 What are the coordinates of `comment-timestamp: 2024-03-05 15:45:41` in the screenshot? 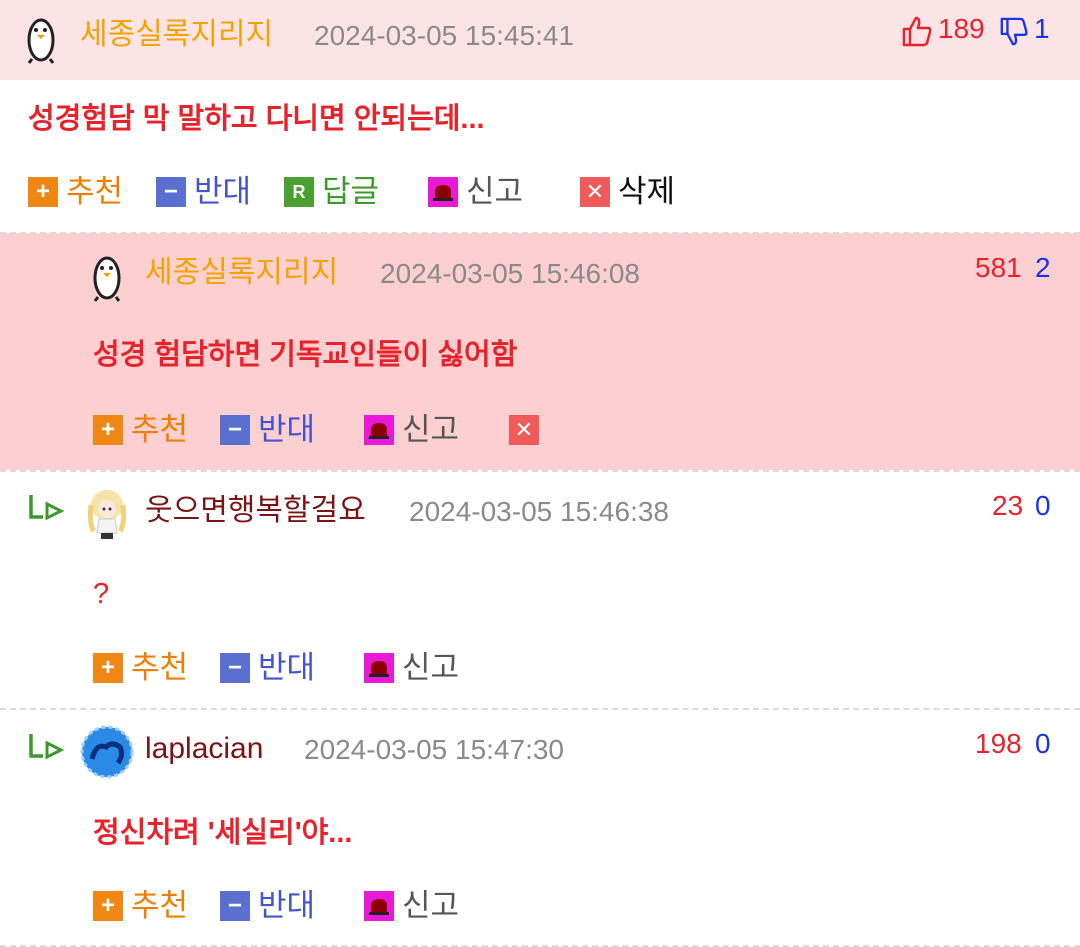 It's located at (444, 35).